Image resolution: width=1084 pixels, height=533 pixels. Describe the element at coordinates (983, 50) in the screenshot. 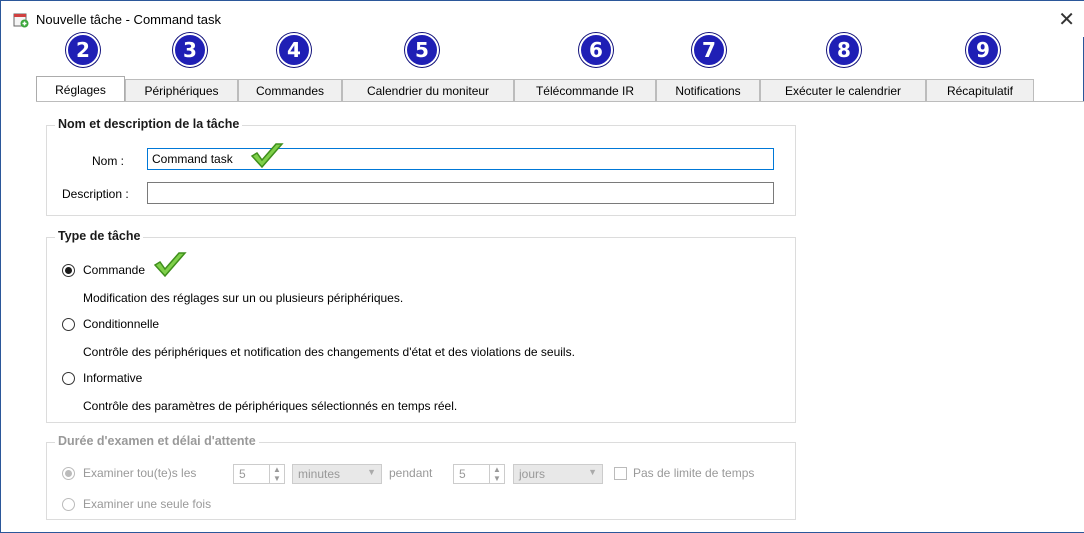

I see `step-badge-9: 9` at that location.